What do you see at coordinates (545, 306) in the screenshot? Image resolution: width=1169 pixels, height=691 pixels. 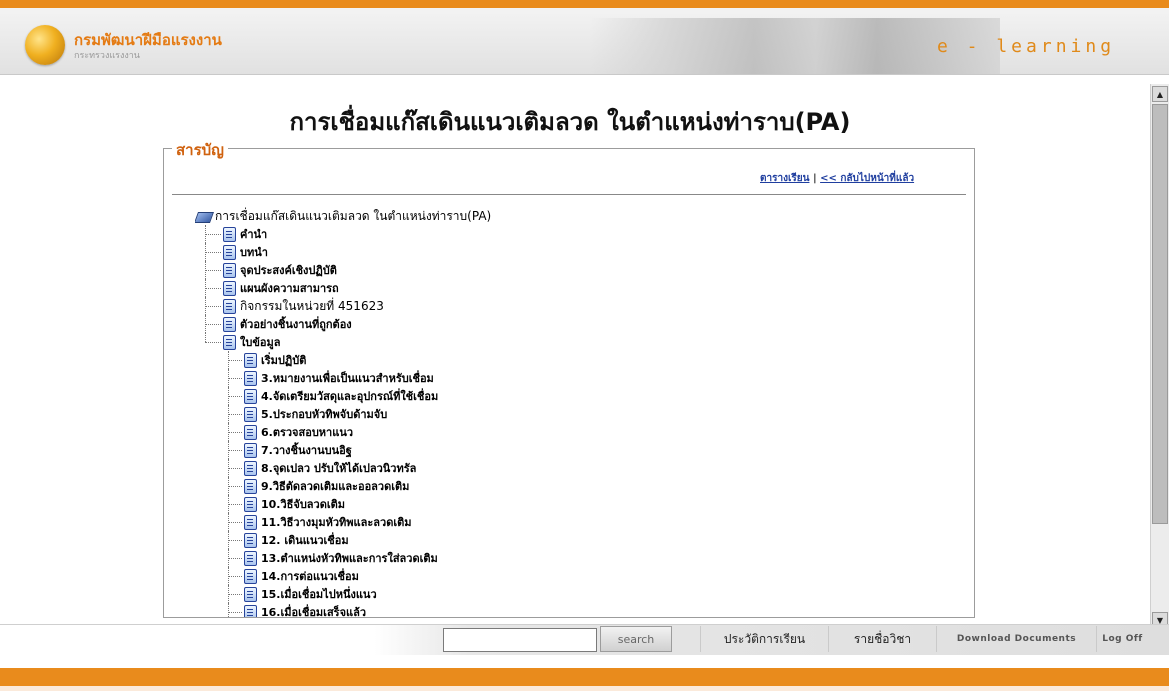 I see `tree-item: กิจกรรมในหน่วยที่ 451623` at bounding box center [545, 306].